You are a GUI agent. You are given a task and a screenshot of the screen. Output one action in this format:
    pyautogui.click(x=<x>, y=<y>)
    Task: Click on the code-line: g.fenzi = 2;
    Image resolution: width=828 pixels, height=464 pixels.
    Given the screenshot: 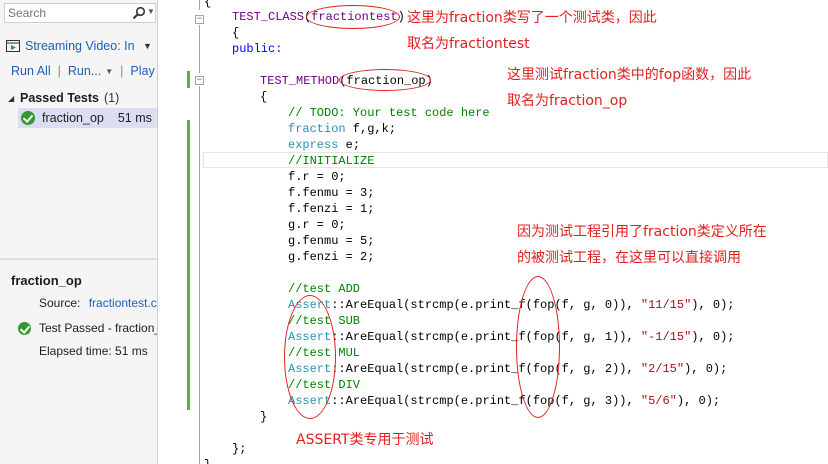 What is the action you would take?
    pyautogui.click(x=331, y=257)
    